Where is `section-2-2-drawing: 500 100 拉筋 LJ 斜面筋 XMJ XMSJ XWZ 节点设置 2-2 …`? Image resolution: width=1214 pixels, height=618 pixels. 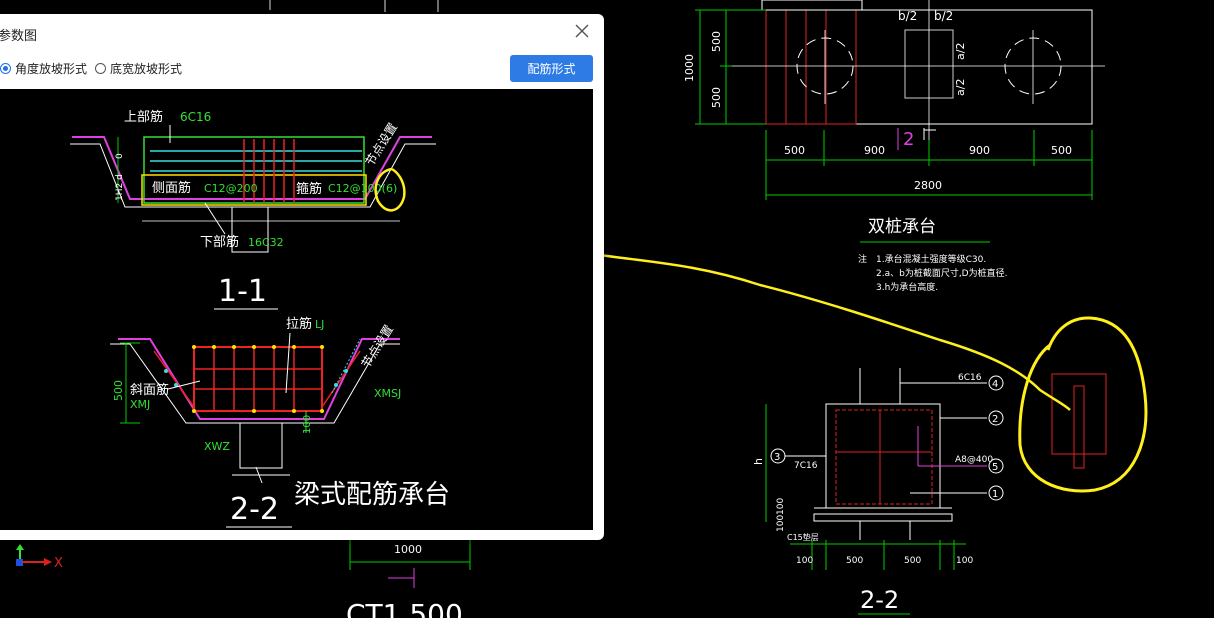
section-2-2-drawing: 500 100 拉筋 LJ 斜面筋 XMJ XMSJ XWZ 节点设置 2-2 … is located at coordinates (280, 422).